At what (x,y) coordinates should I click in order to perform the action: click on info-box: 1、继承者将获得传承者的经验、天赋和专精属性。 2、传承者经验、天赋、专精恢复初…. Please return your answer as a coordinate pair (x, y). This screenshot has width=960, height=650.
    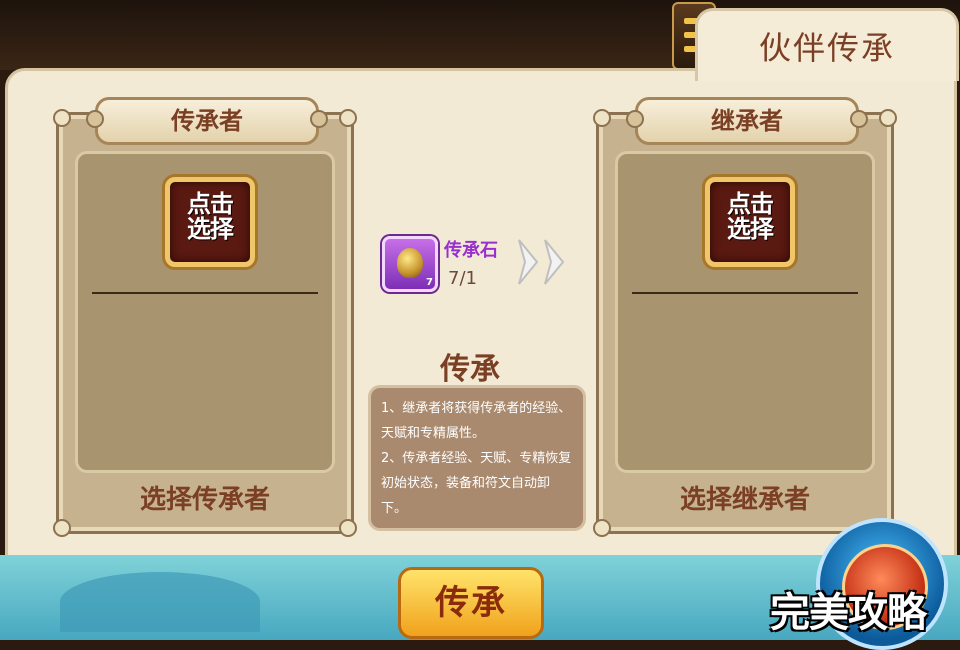
    Looking at the image, I should click on (477, 458).